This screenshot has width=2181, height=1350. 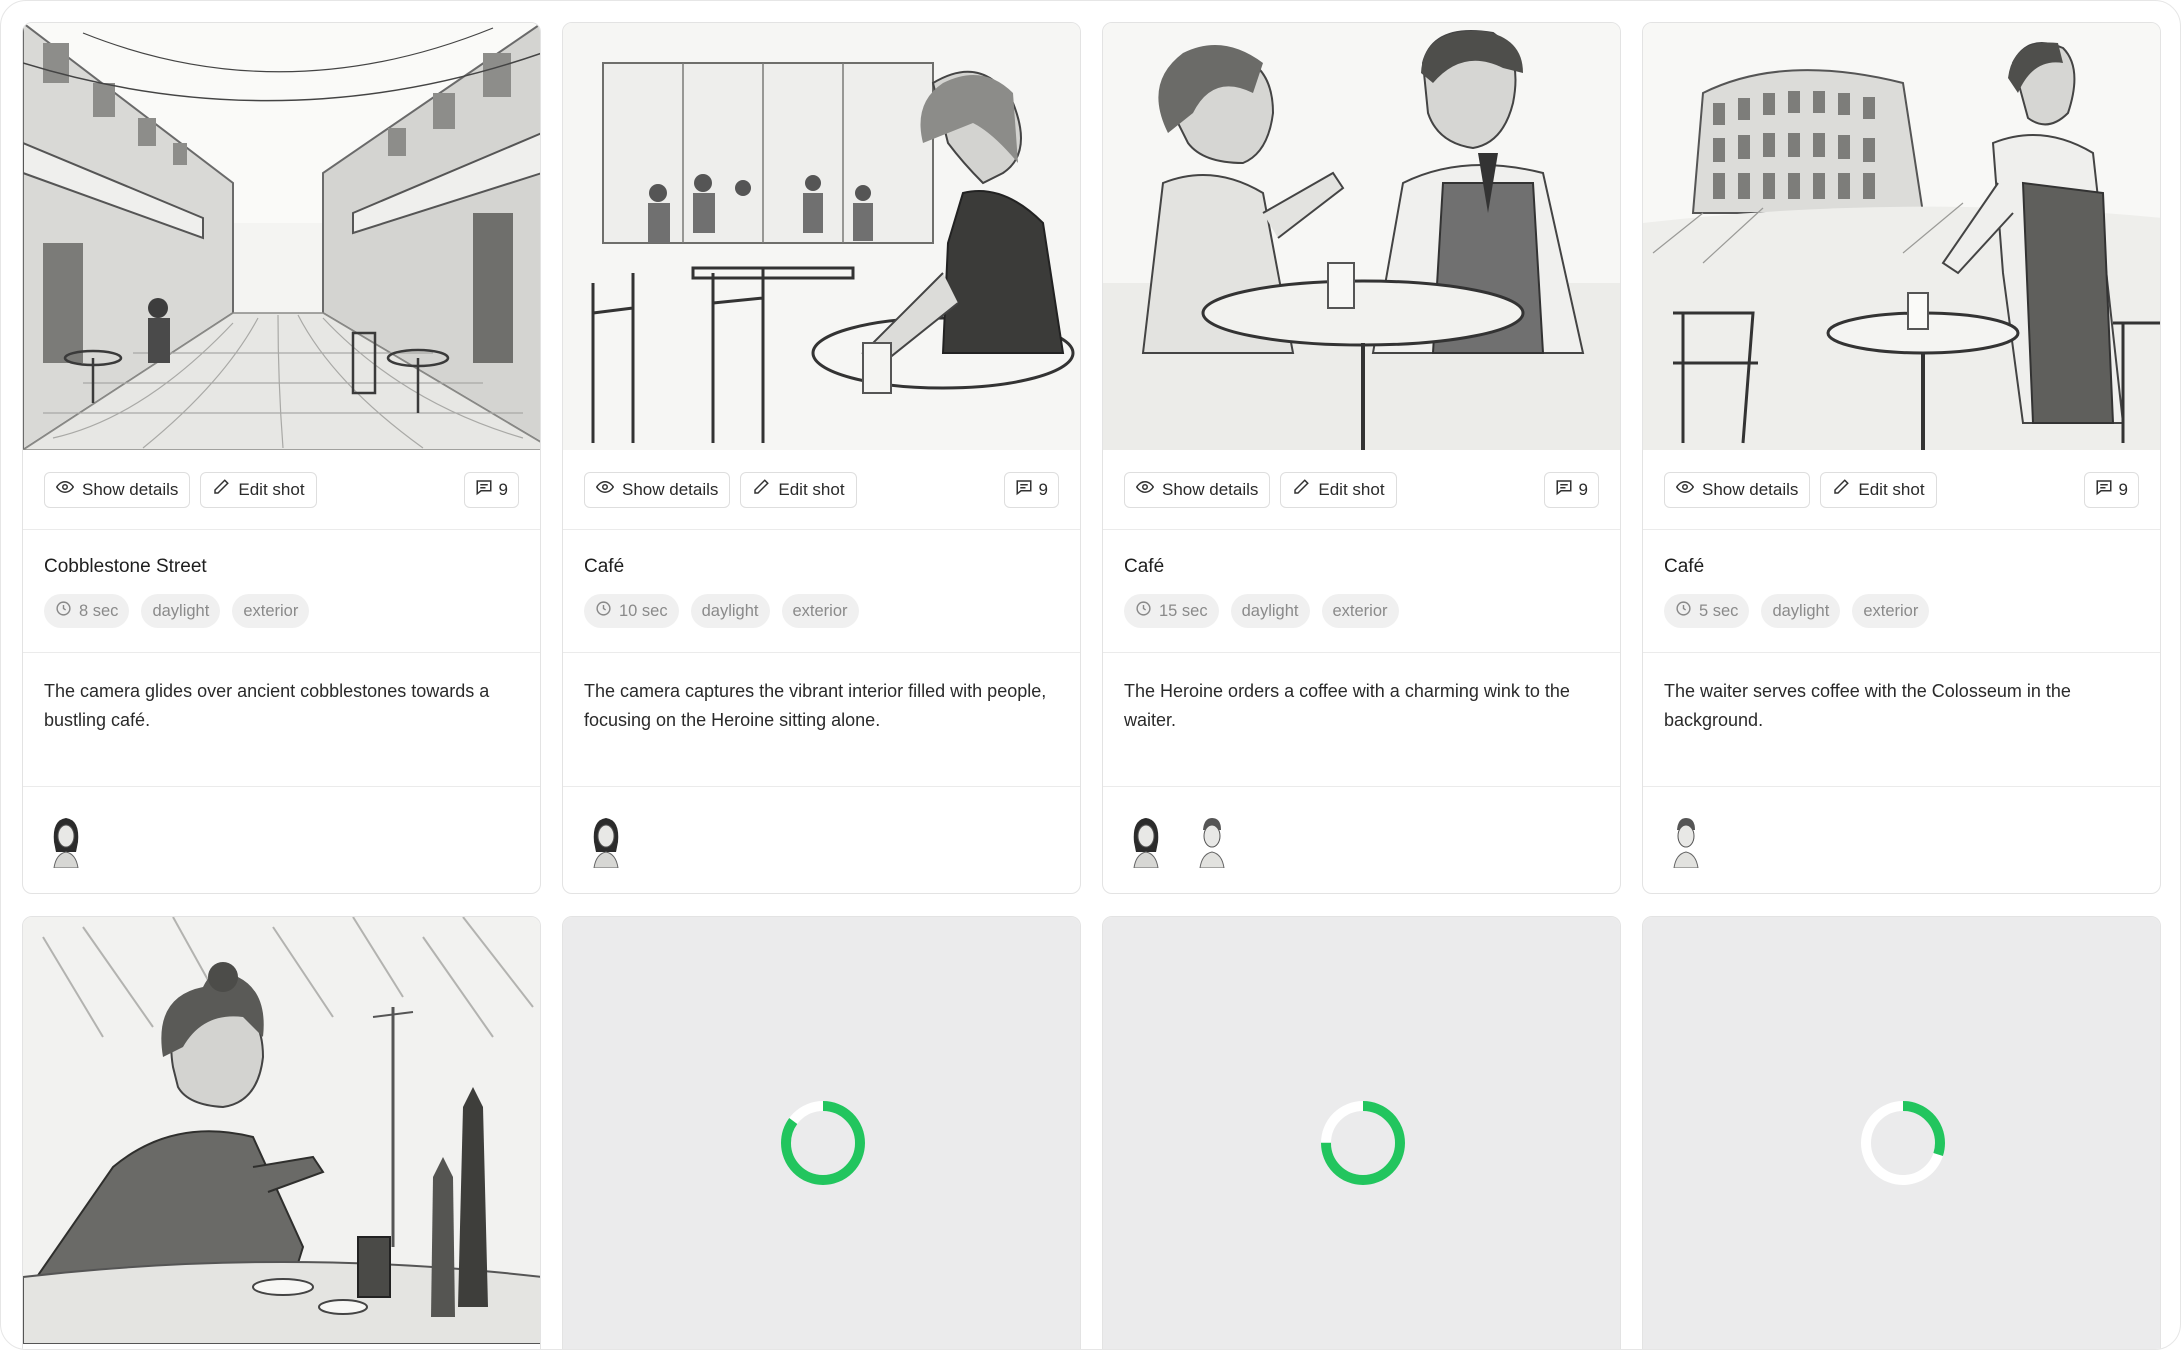 I want to click on shot-tags: 10 sec daylight exterior, so click(x=821, y=611).